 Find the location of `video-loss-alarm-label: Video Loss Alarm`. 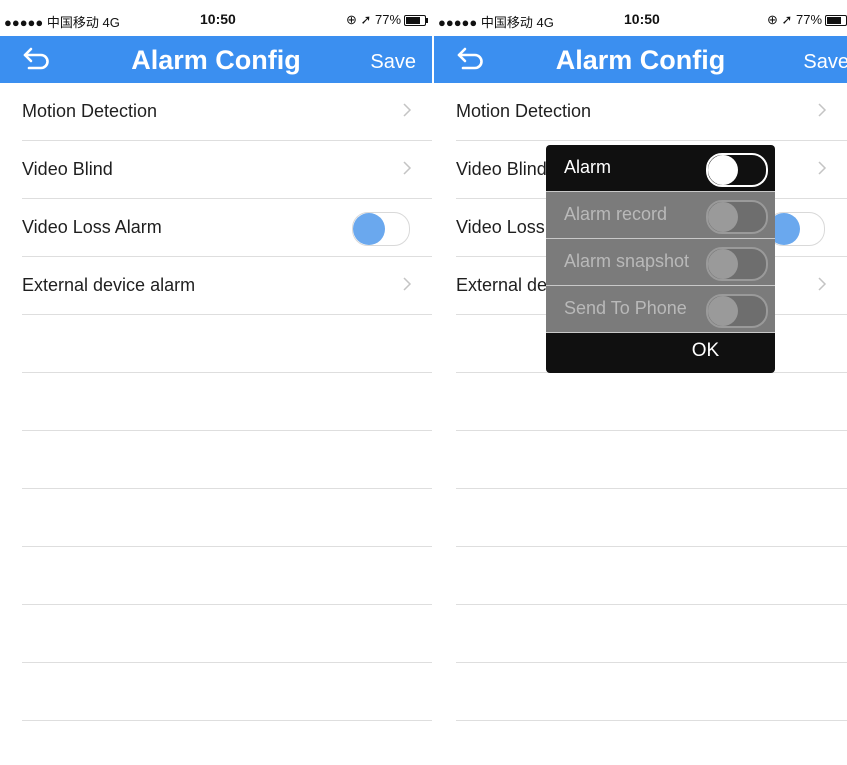

video-loss-alarm-label: Video Loss Alarm is located at coordinates (92, 227).